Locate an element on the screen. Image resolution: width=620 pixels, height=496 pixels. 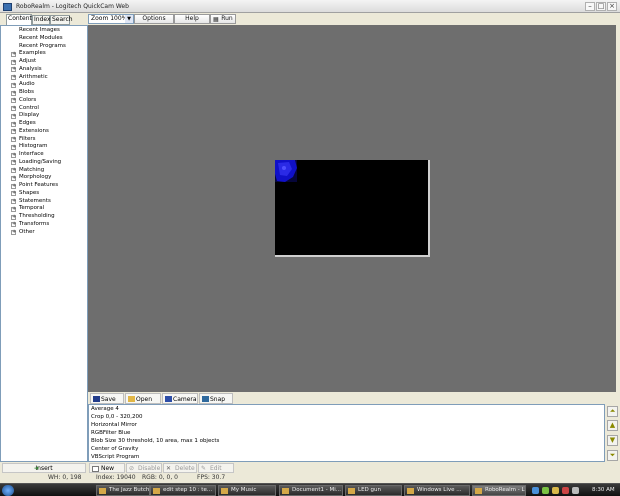
tree-item: + Arithmetic is located at coordinates (44, 78).